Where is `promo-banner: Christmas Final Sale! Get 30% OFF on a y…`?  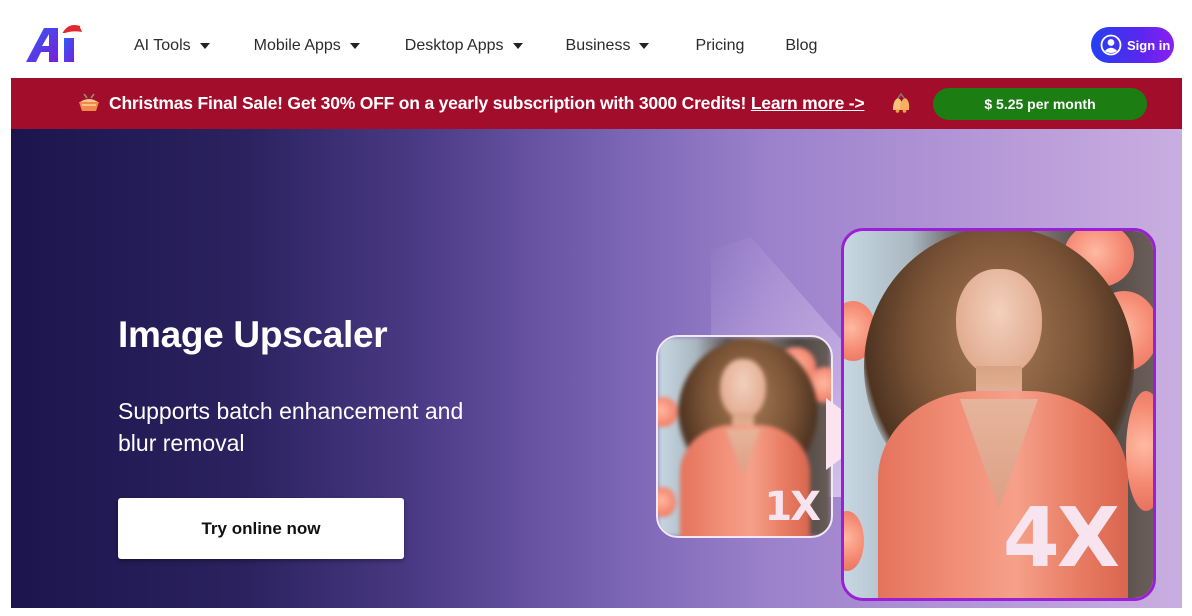
promo-banner: Christmas Final Sale! Get 30% OFF on a y… is located at coordinates (596, 103).